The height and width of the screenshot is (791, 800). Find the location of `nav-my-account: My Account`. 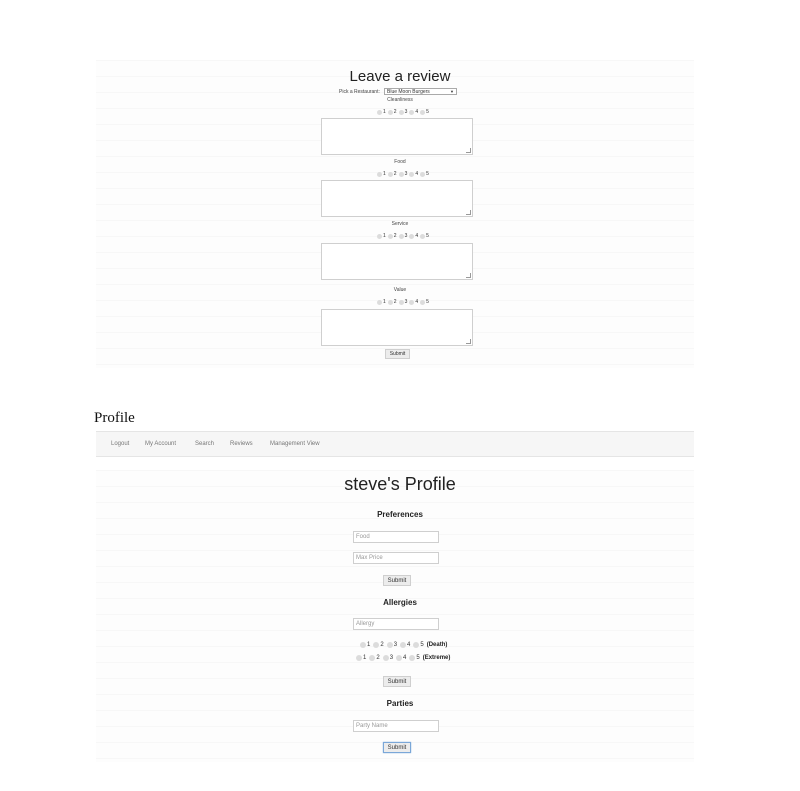

nav-my-account: My Account is located at coordinates (160, 444).